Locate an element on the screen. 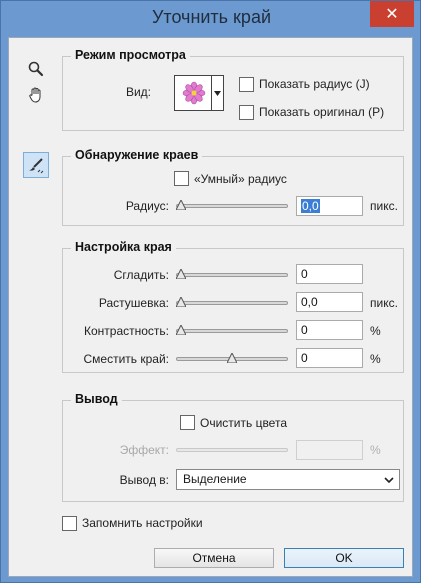  show-original-checkbox is located at coordinates (246, 112).